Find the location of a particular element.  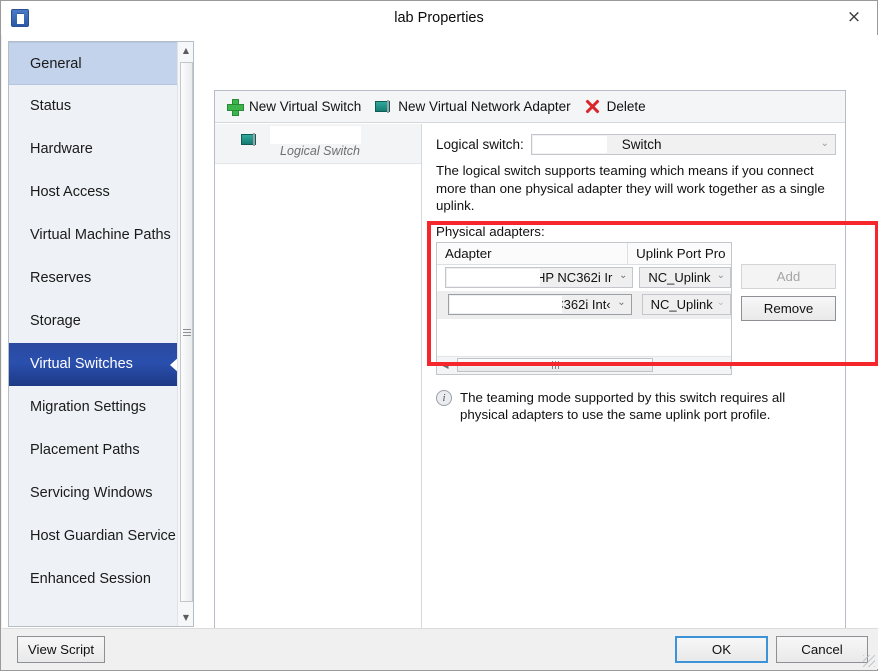

tree-item-switch: Switch Logical Switch is located at coordinates (318, 144).